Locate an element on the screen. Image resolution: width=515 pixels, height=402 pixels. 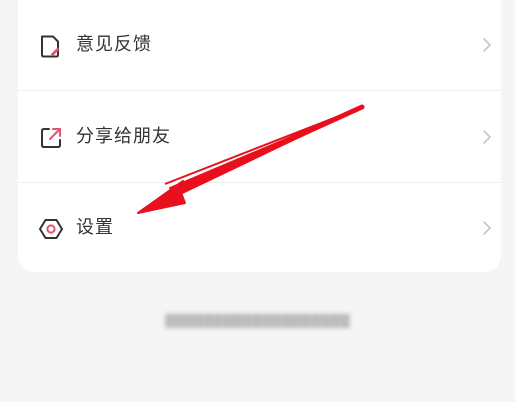
share-icon is located at coordinates (51, 138).